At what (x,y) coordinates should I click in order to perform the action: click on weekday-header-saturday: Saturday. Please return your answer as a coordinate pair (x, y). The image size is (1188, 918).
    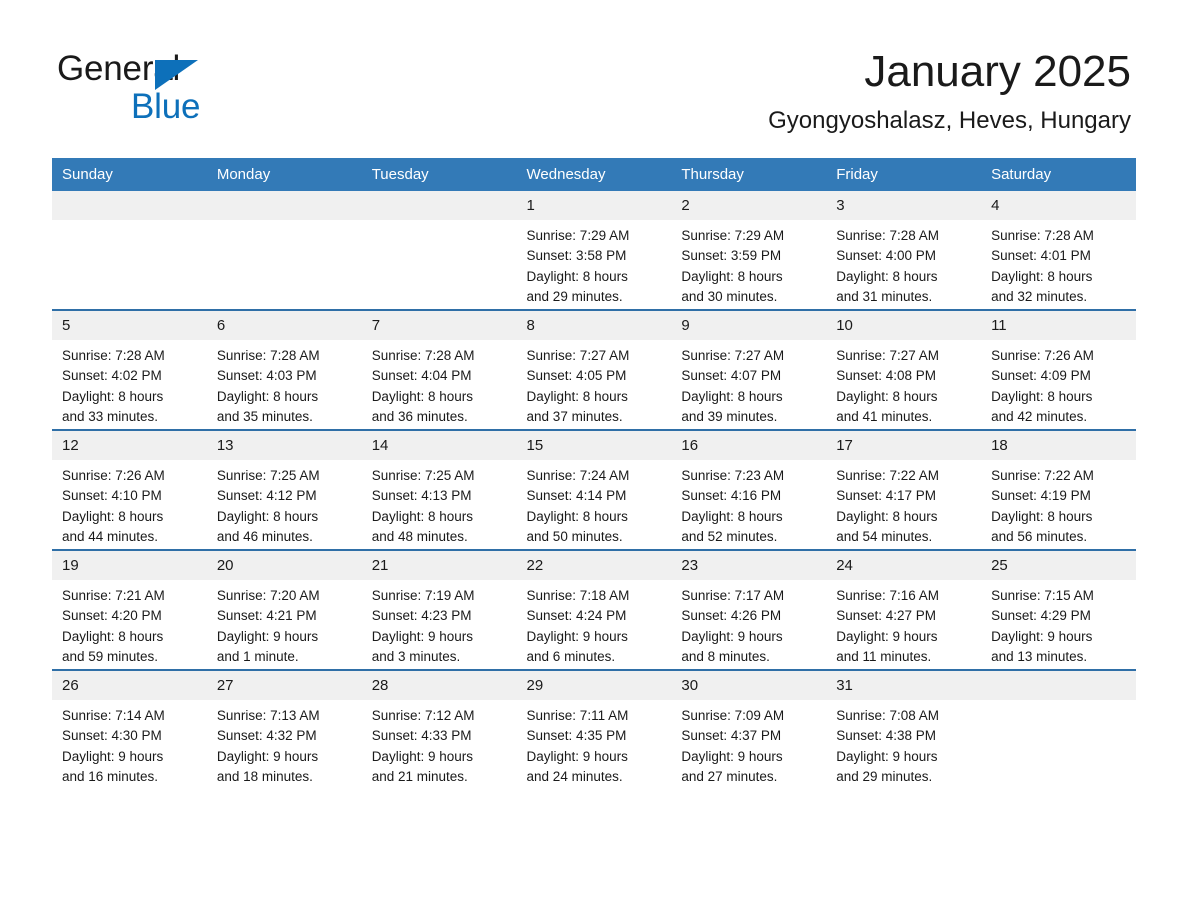
    Looking at the image, I should click on (1058, 174).